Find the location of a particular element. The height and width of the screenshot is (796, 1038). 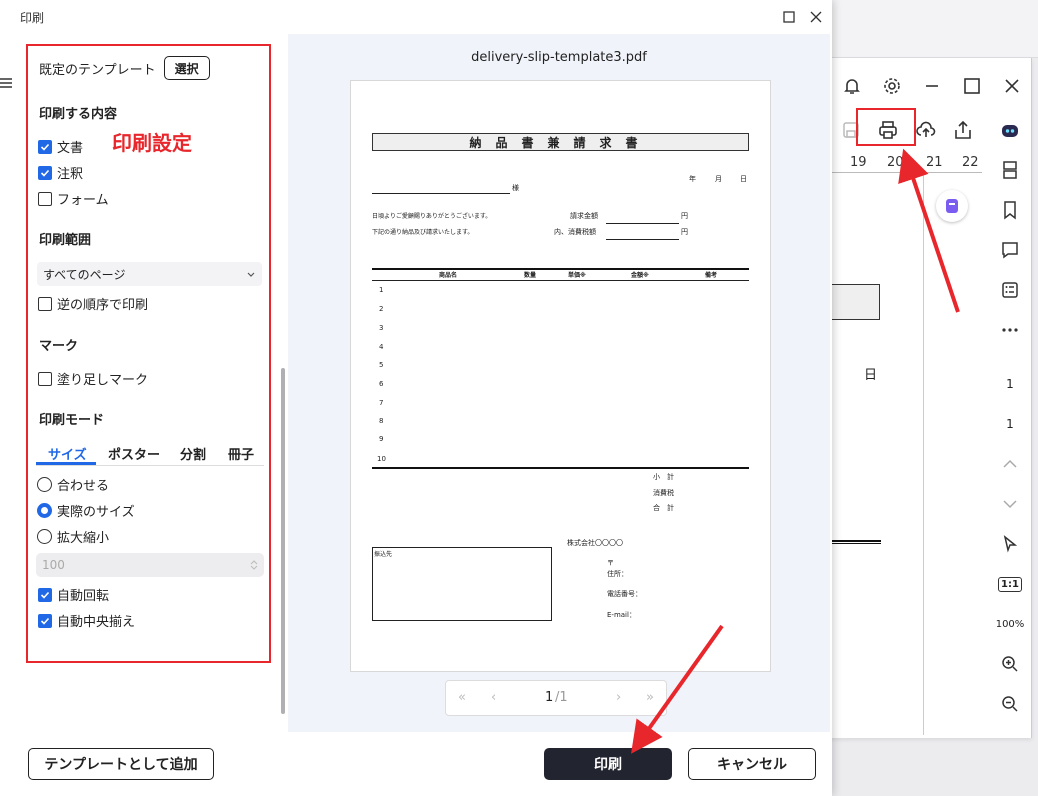

stepper-icon is located at coordinates (254, 565).